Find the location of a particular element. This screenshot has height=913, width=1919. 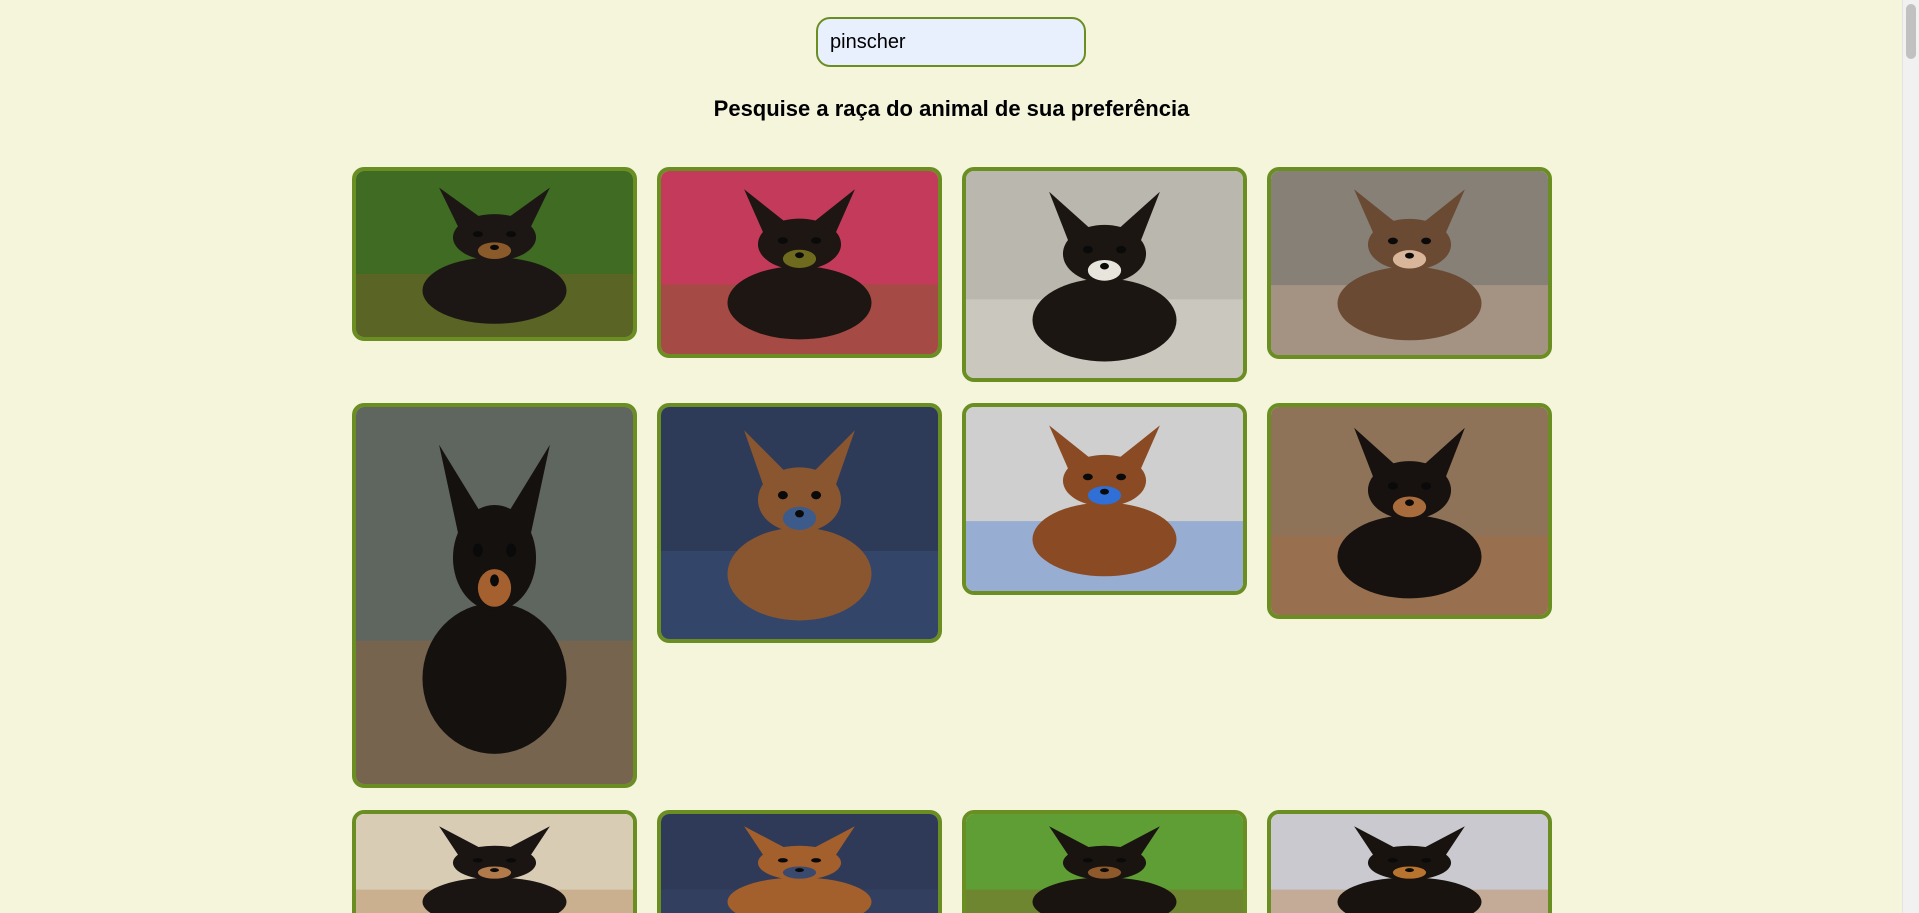

vertical-scrollbar is located at coordinates (1910, 456).